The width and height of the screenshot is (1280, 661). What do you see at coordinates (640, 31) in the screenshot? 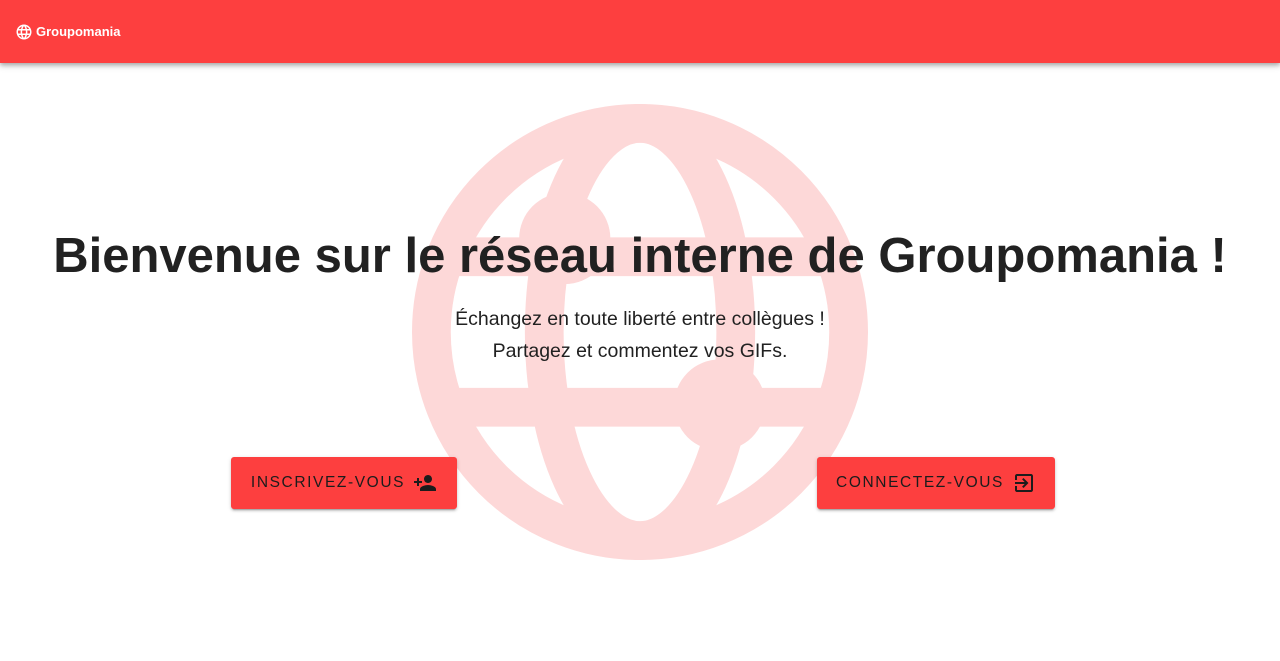
I see `app-bar: Groupomania` at bounding box center [640, 31].